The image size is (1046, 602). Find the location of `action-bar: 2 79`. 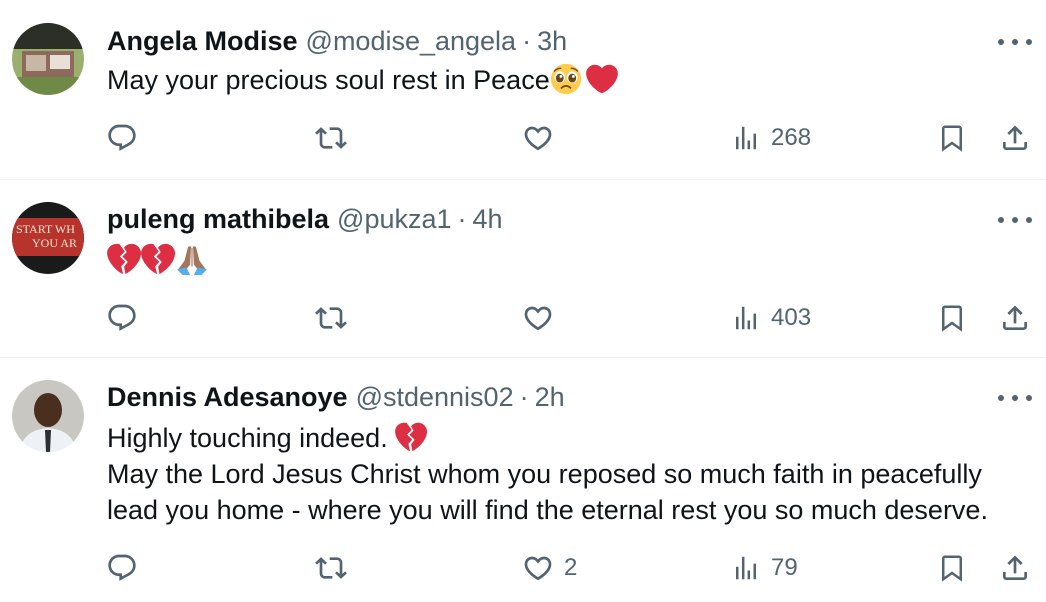

action-bar: 2 79 is located at coordinates (523, 568).